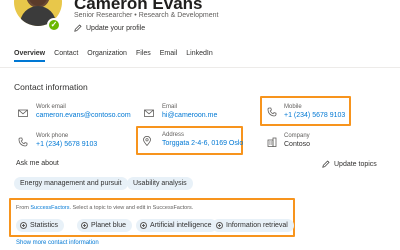  Describe the element at coordinates (54, 25) in the screenshot. I see `presence-available-icon: ✓` at that location.